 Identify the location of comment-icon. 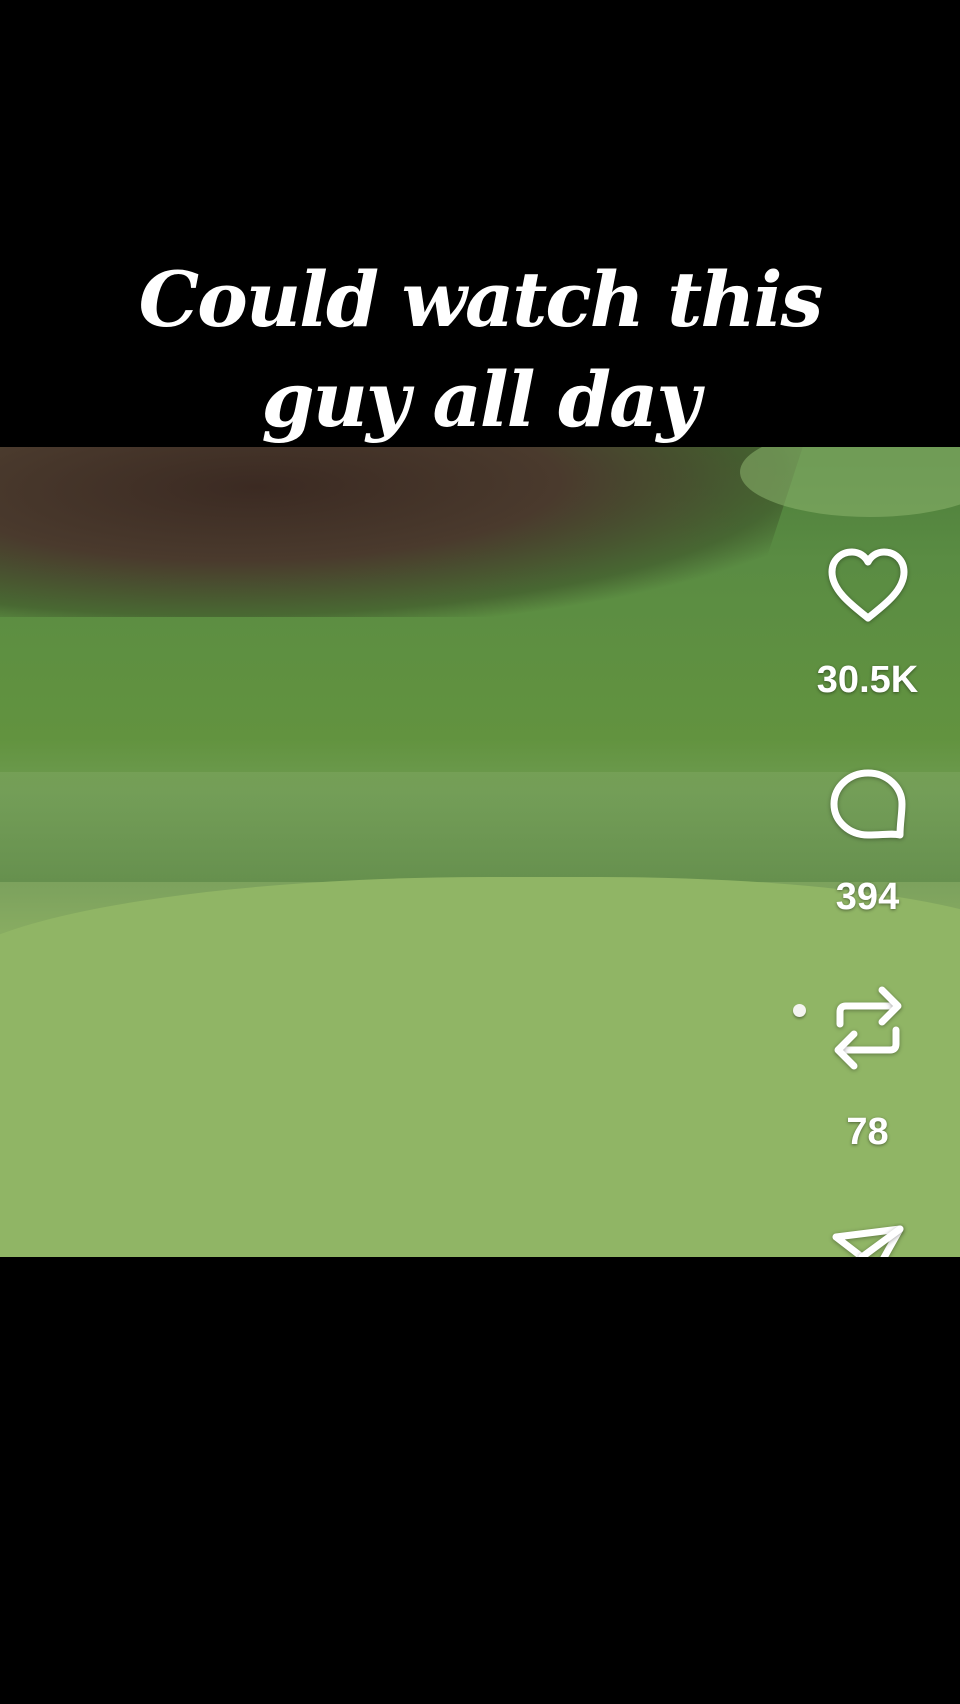
(867, 804).